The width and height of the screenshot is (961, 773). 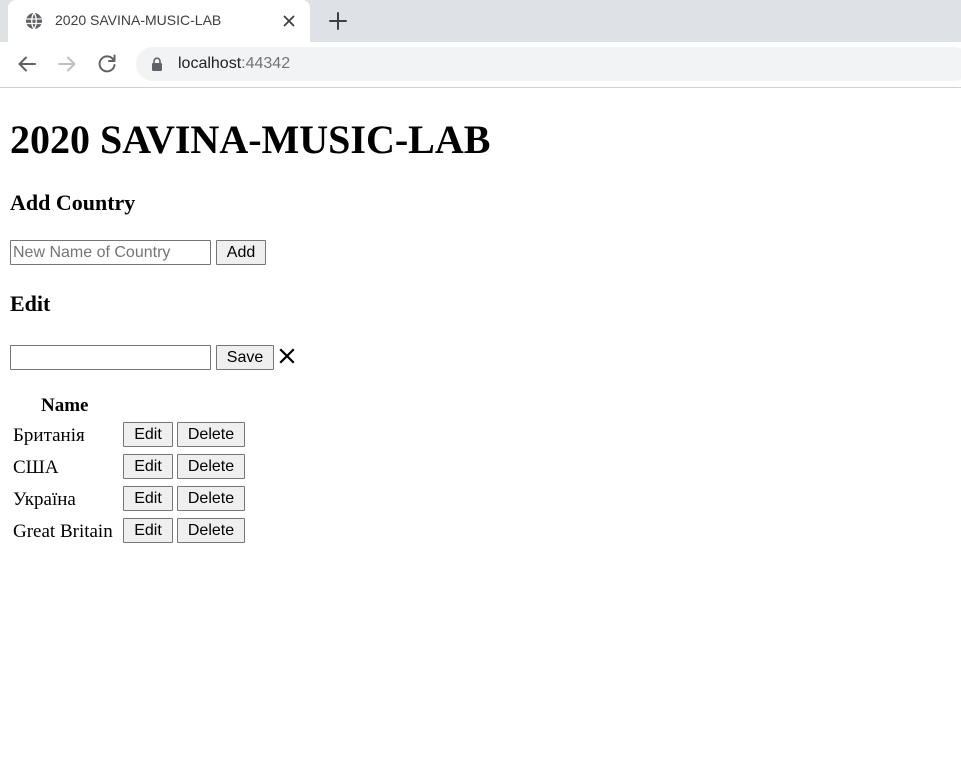 What do you see at coordinates (36, 467) in the screenshot?
I see `country-name: США` at bounding box center [36, 467].